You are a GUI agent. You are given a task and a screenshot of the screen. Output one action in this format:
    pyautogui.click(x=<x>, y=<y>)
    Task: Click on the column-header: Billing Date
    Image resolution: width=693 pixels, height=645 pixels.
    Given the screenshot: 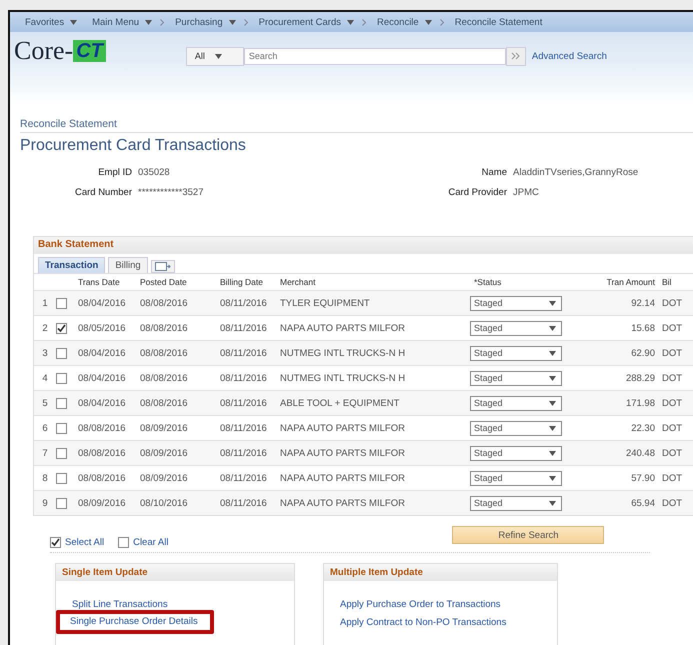 What is the action you would take?
    pyautogui.click(x=246, y=282)
    